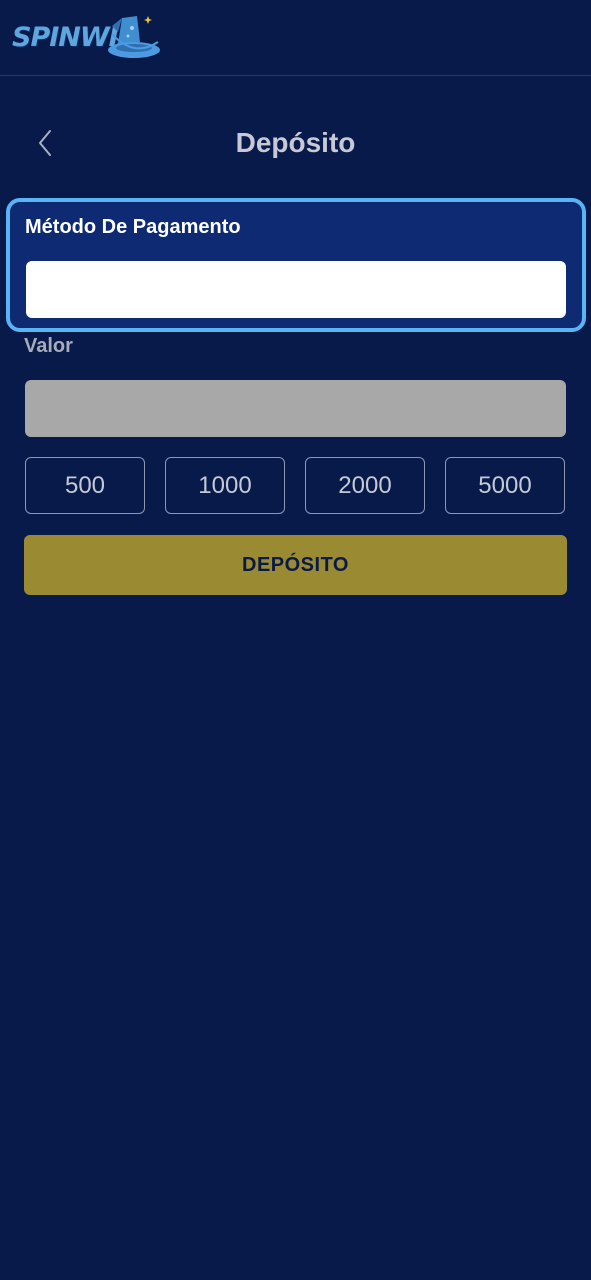 The width and height of the screenshot is (591, 1280). What do you see at coordinates (295, 408) in the screenshot?
I see `amount-field` at bounding box center [295, 408].